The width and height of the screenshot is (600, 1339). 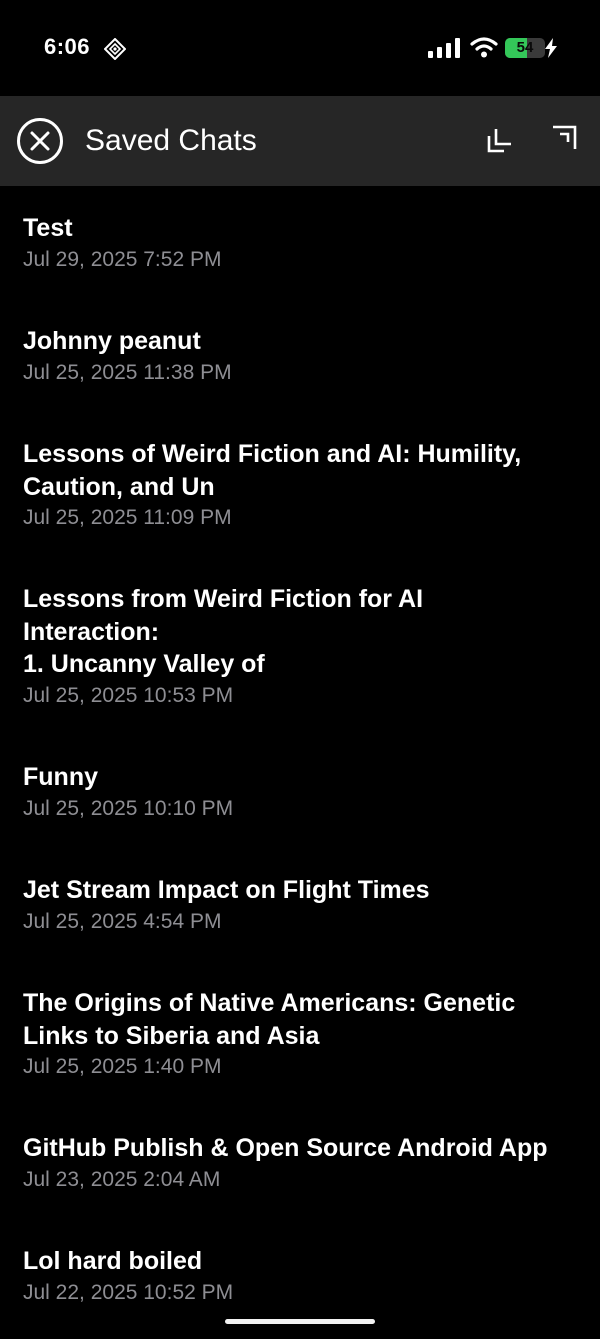 What do you see at coordinates (115, 49) in the screenshot?
I see `diamond-icon` at bounding box center [115, 49].